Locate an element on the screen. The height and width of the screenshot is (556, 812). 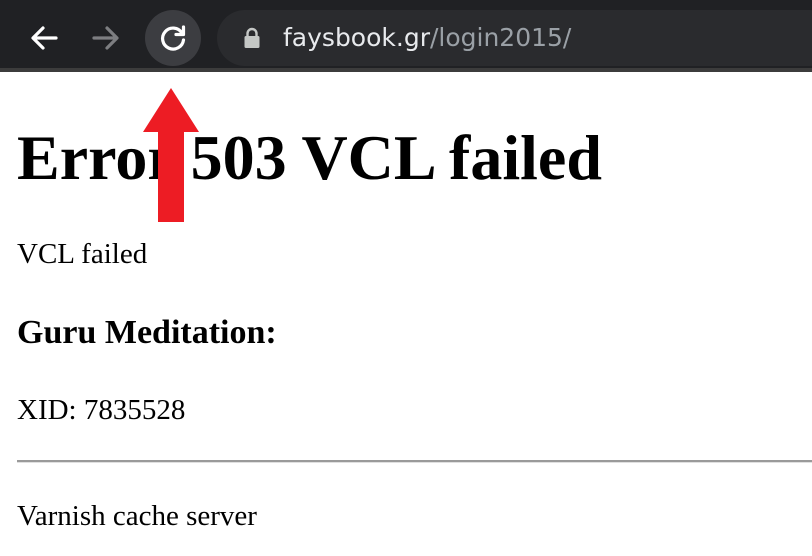
error-heading: Error 503 VCL failed is located at coordinates (309, 157).